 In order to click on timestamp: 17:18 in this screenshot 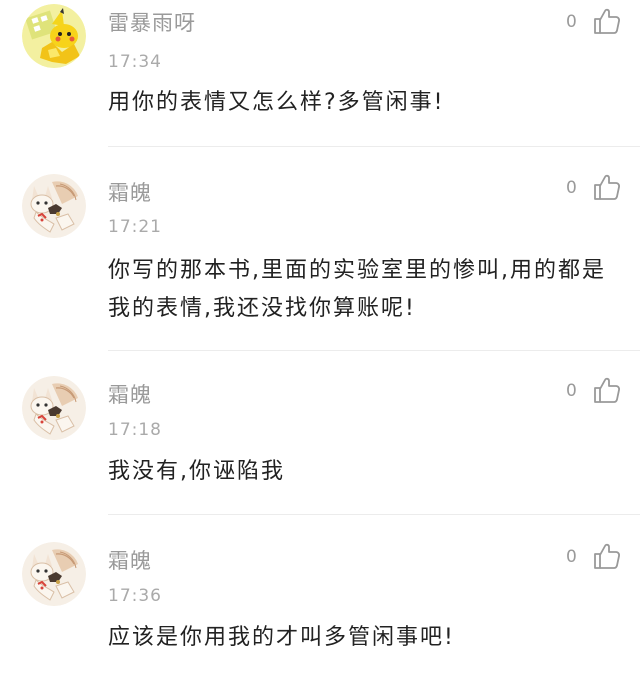, I will do `click(135, 430)`.